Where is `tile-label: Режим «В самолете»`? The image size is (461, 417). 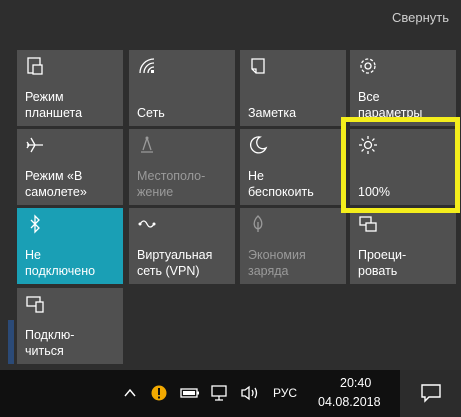
tile-label: Режим «В самолете» is located at coordinates (56, 184).